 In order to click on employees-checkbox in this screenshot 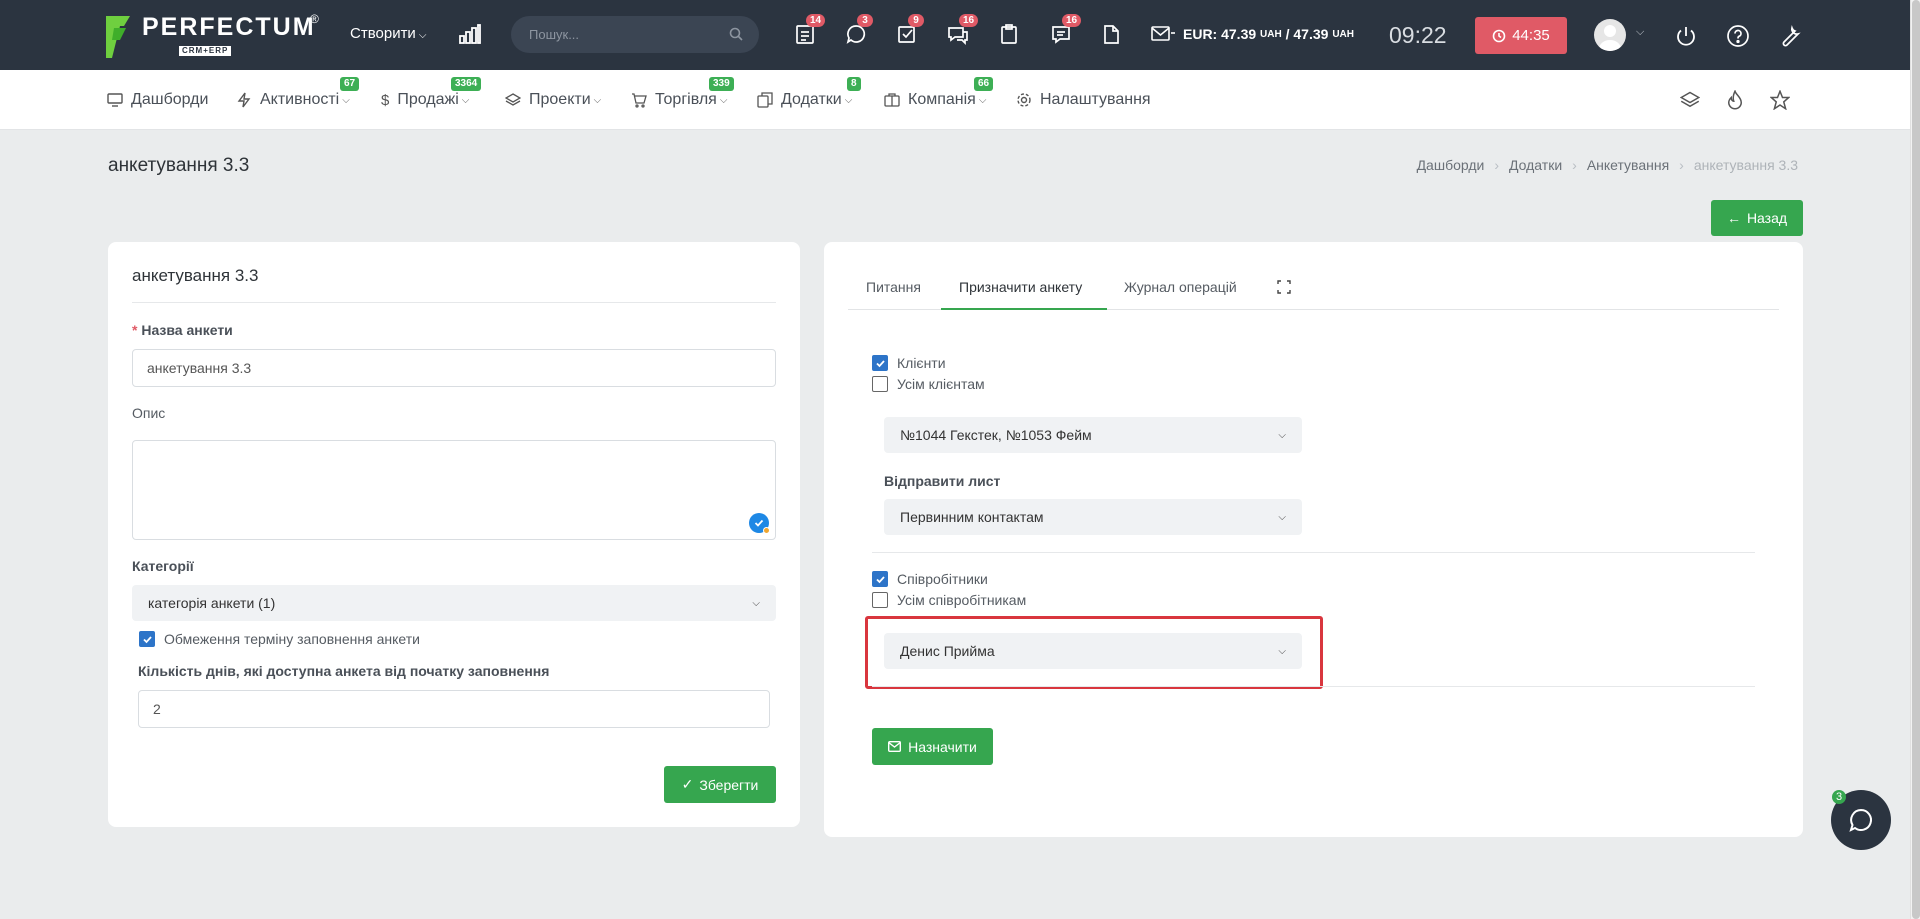, I will do `click(880, 579)`.